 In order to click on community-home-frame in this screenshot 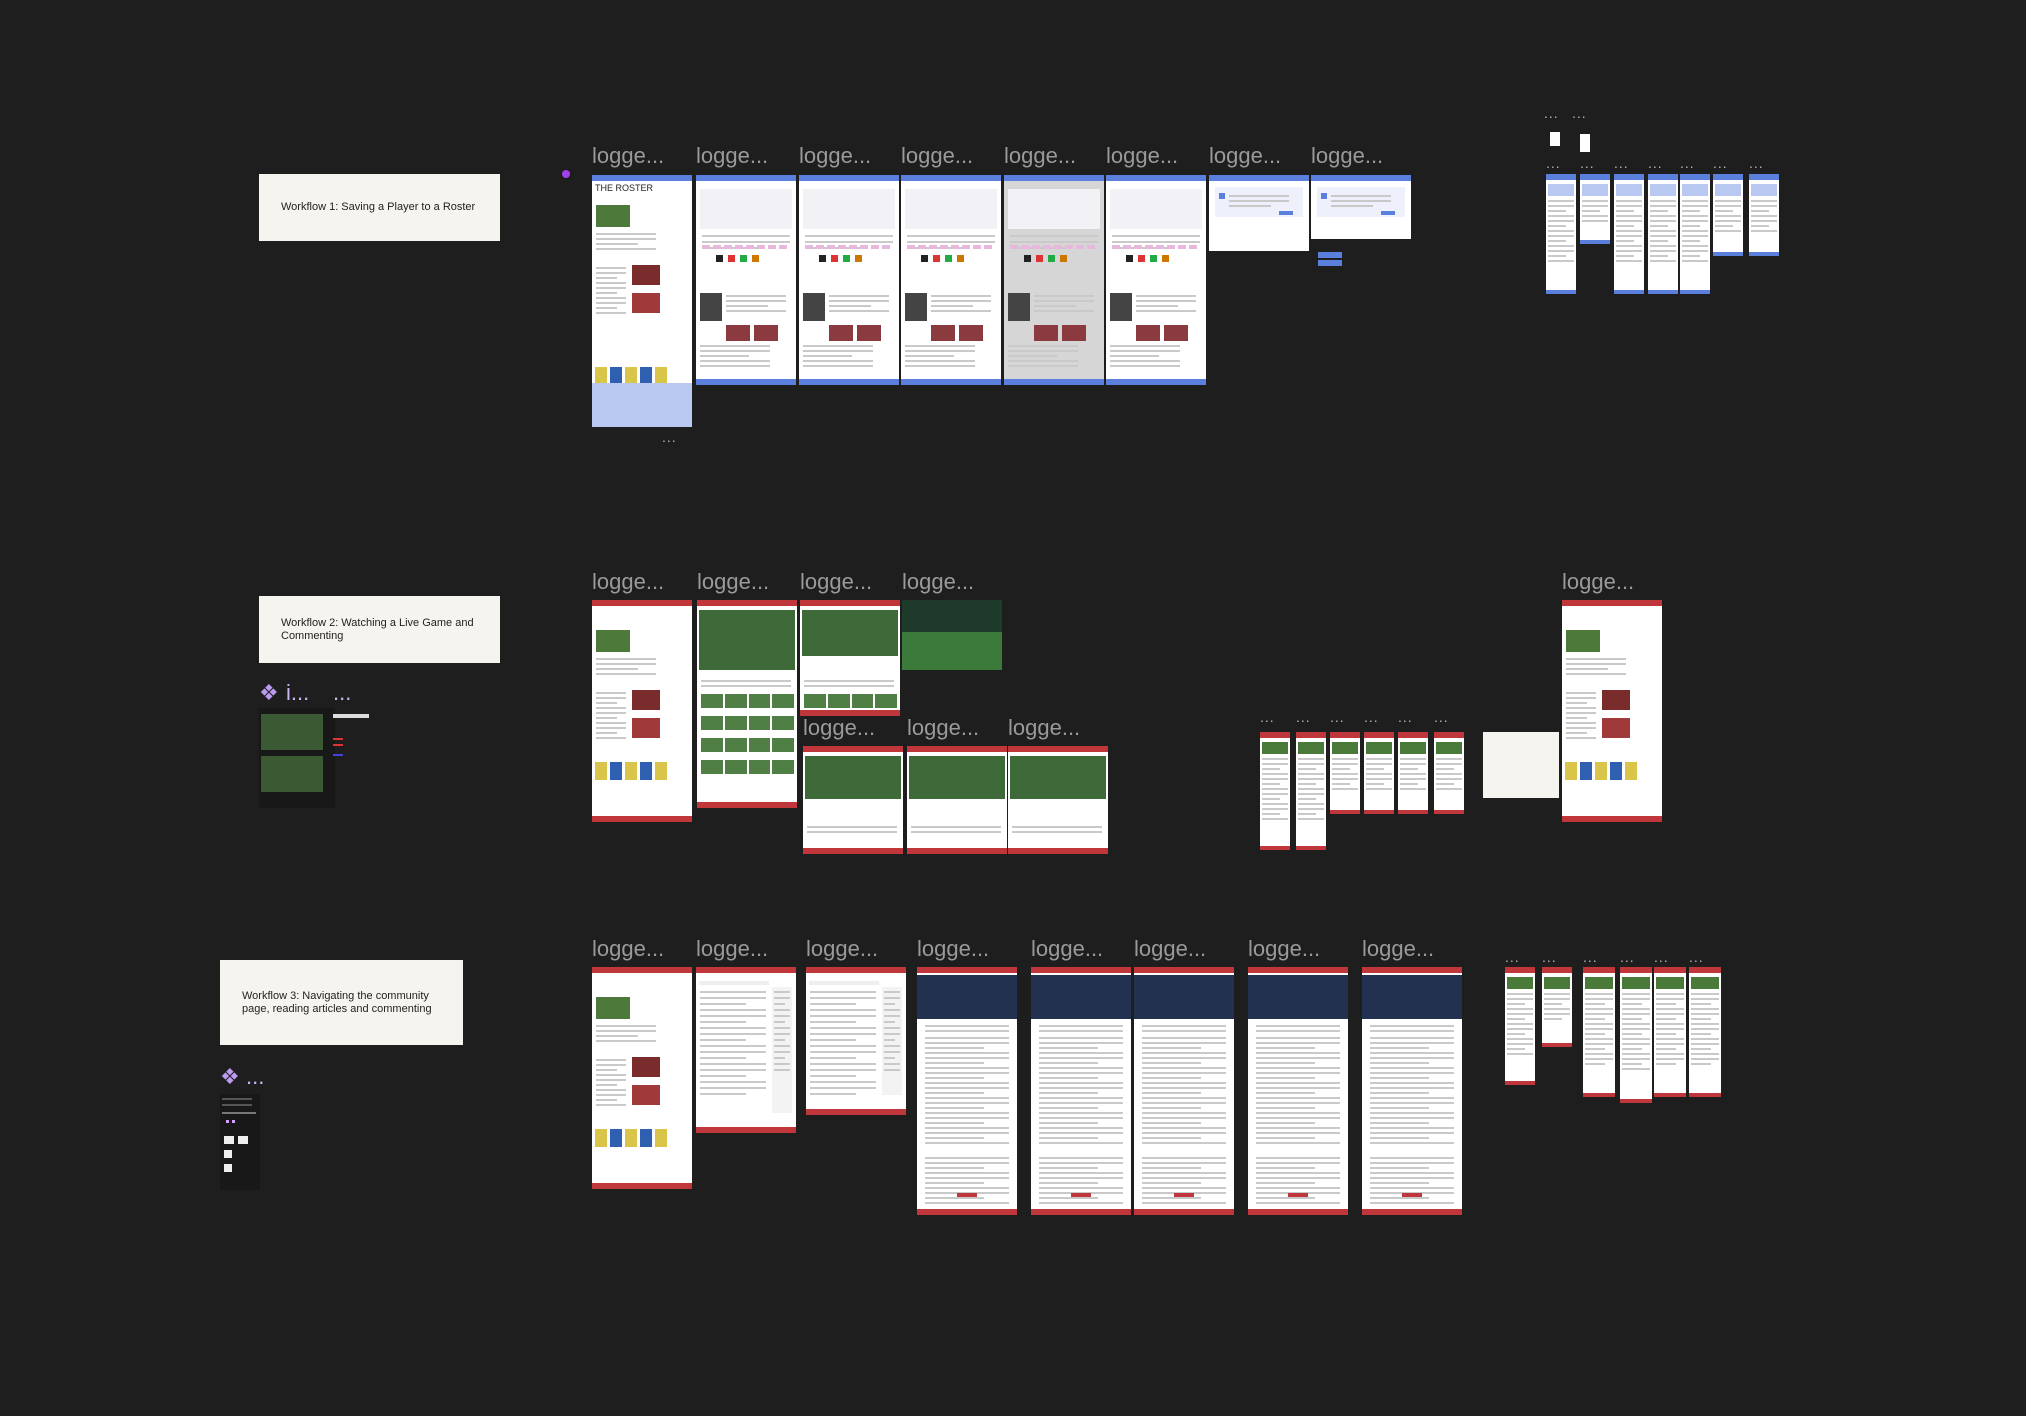, I will do `click(642, 1078)`.